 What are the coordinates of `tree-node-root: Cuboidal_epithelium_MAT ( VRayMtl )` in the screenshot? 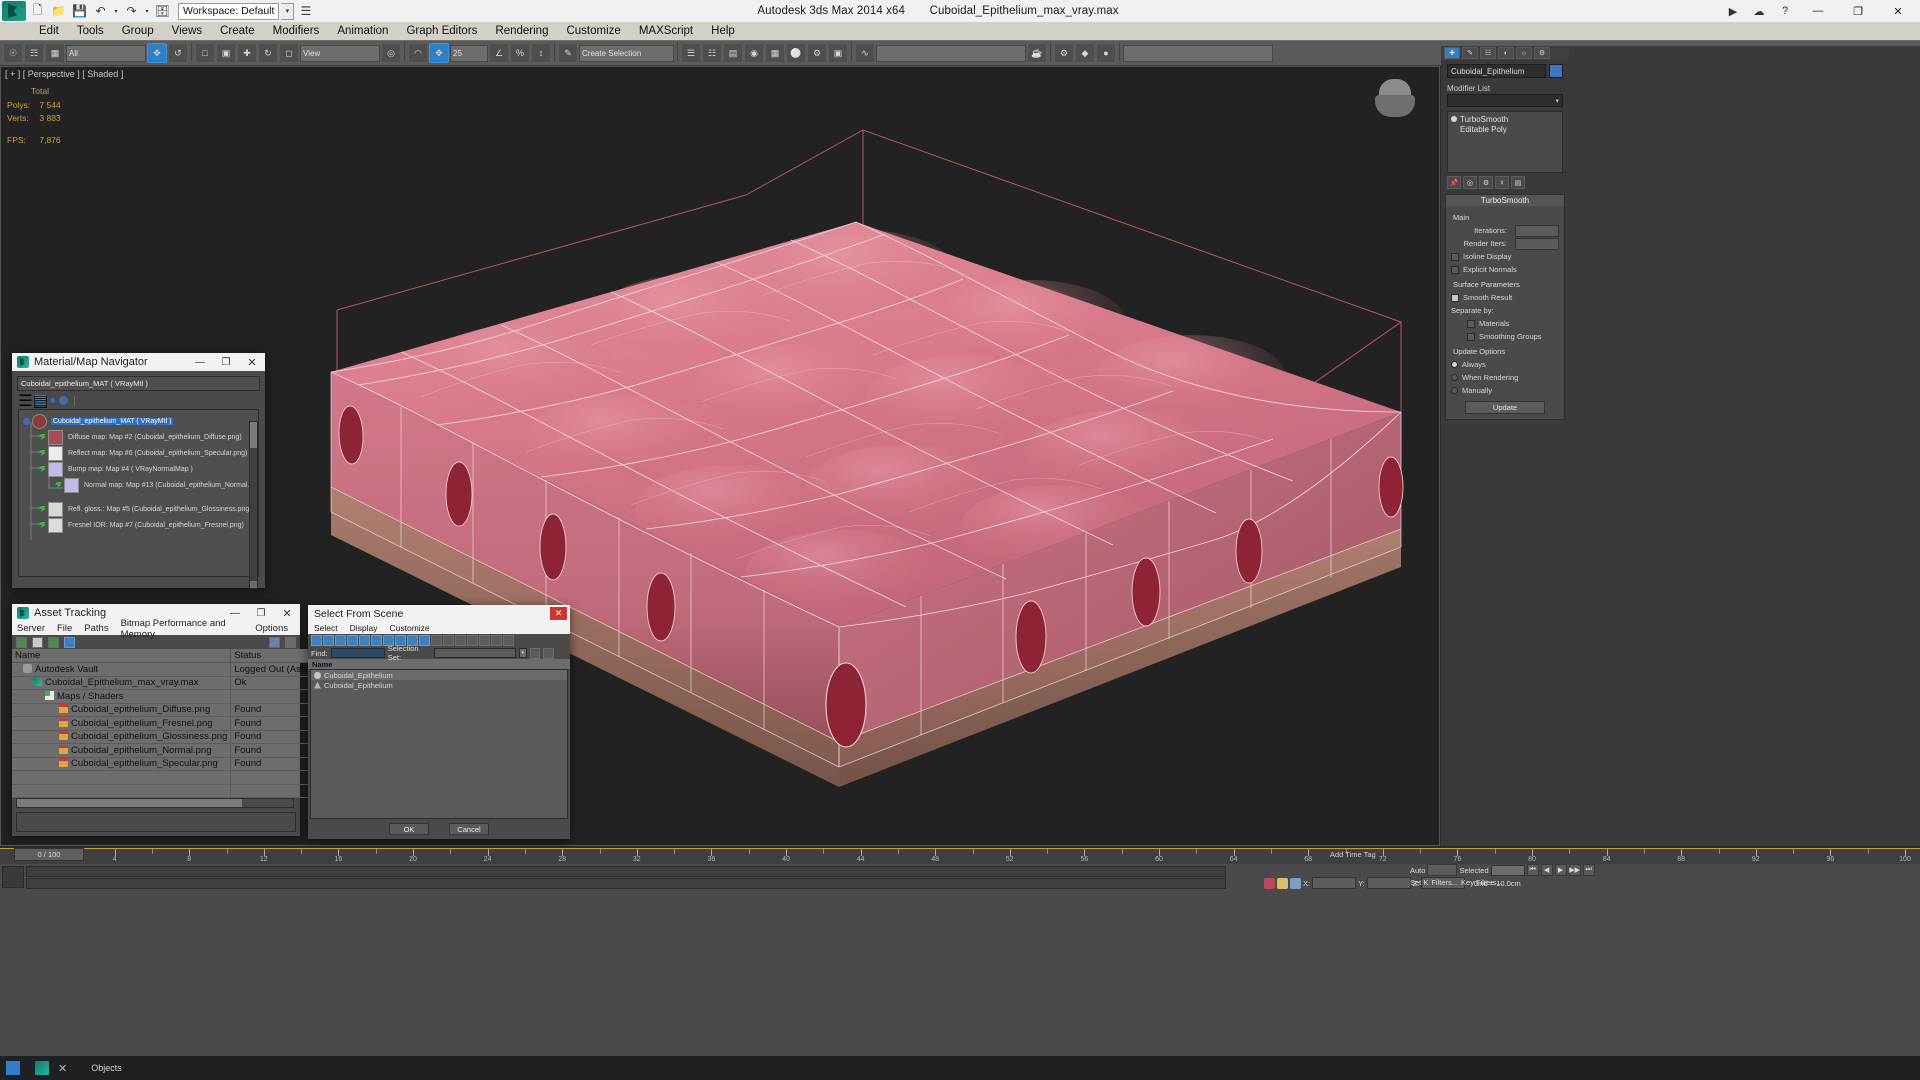 It's located at (98, 421).